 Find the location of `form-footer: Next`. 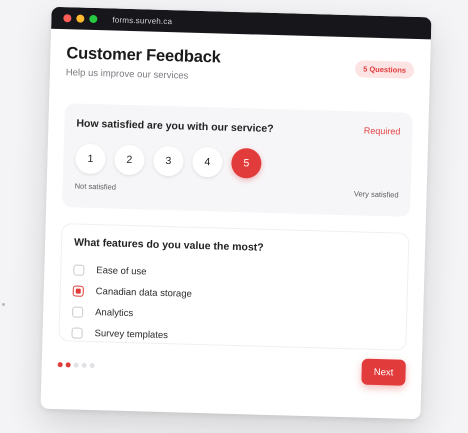

form-footer: Next is located at coordinates (231, 371).